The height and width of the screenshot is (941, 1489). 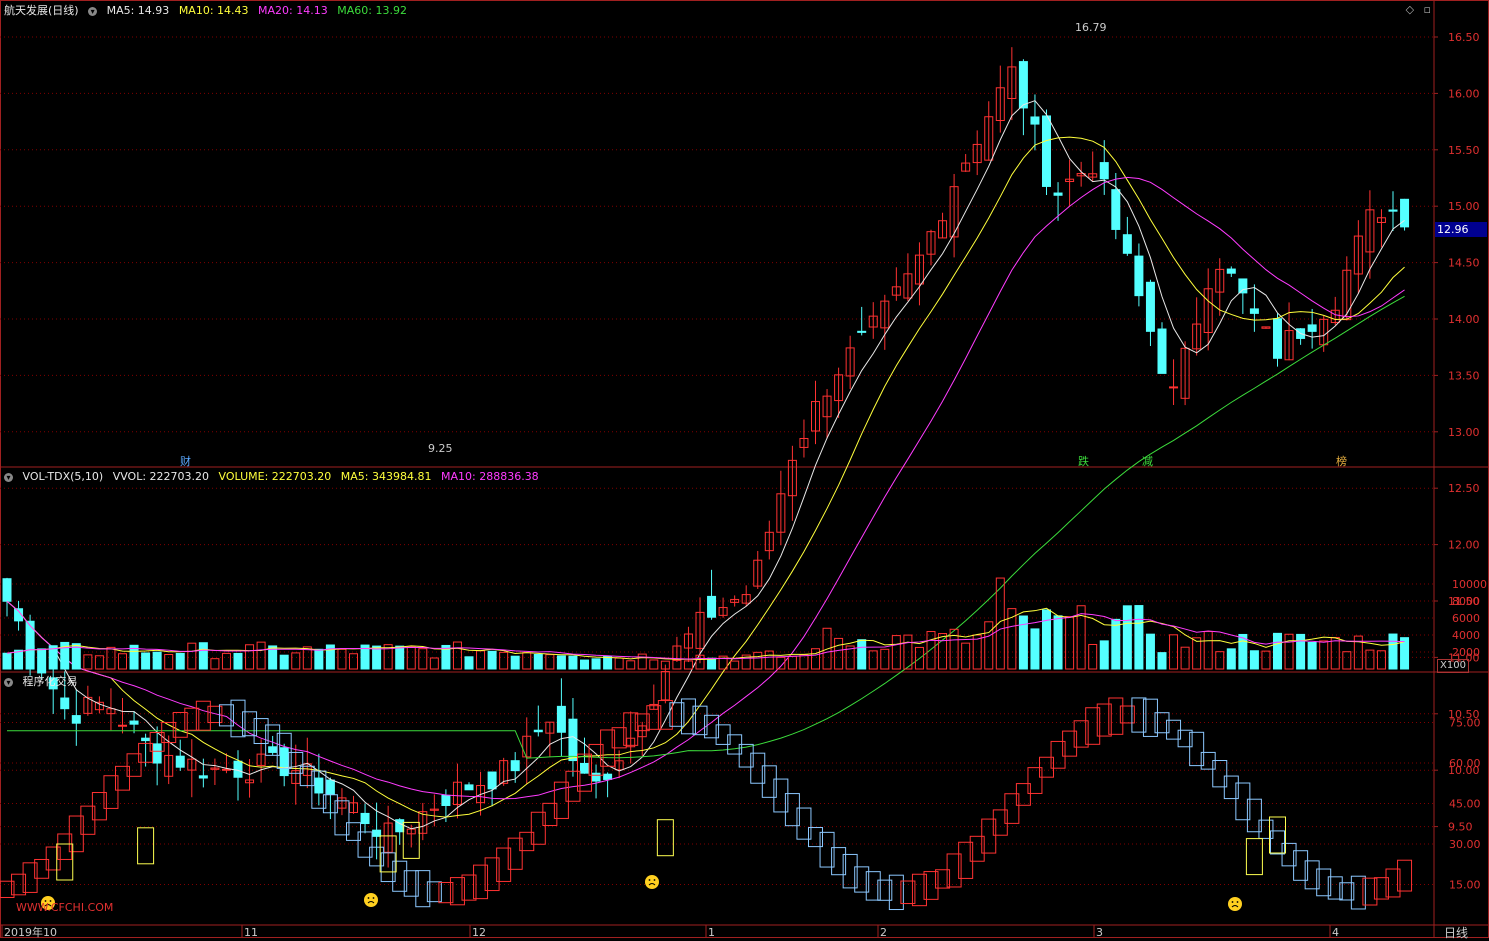 I want to click on diamond-icon: ◇, so click(x=1410, y=9).